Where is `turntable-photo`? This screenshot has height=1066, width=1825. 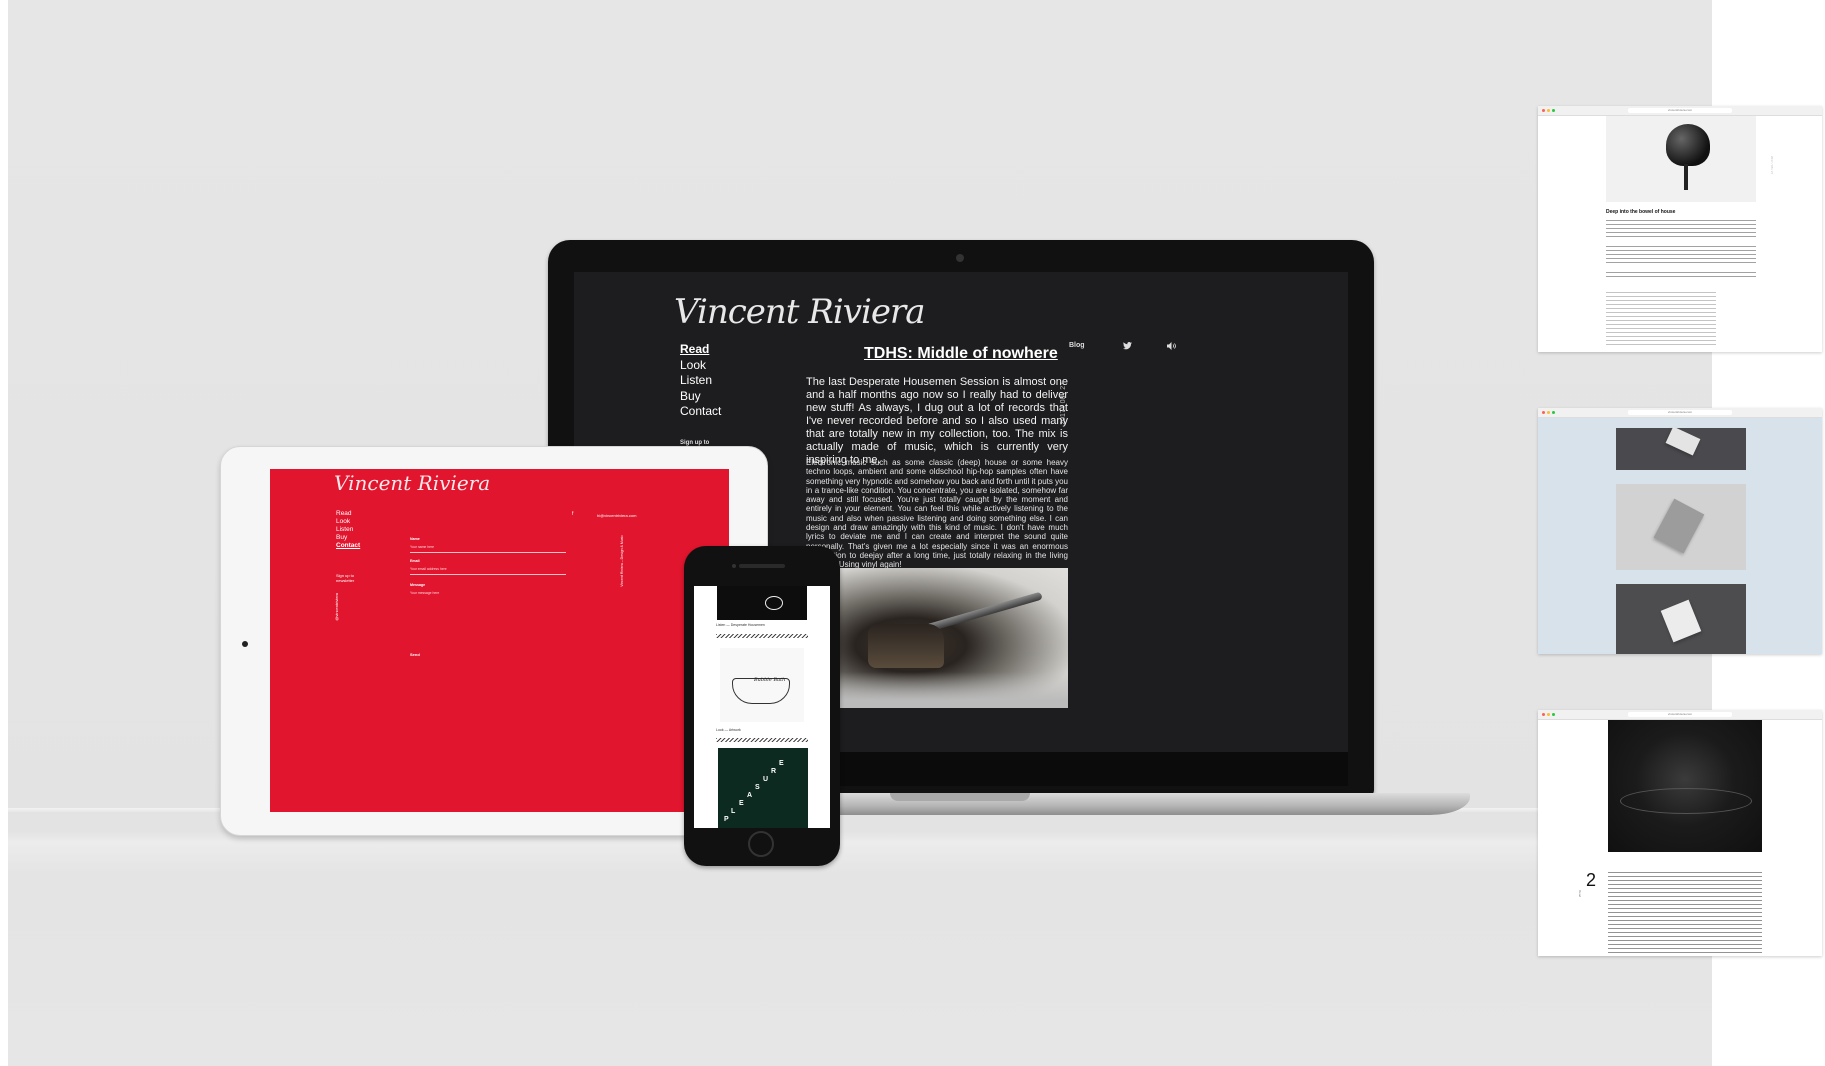 turntable-photo is located at coordinates (937, 638).